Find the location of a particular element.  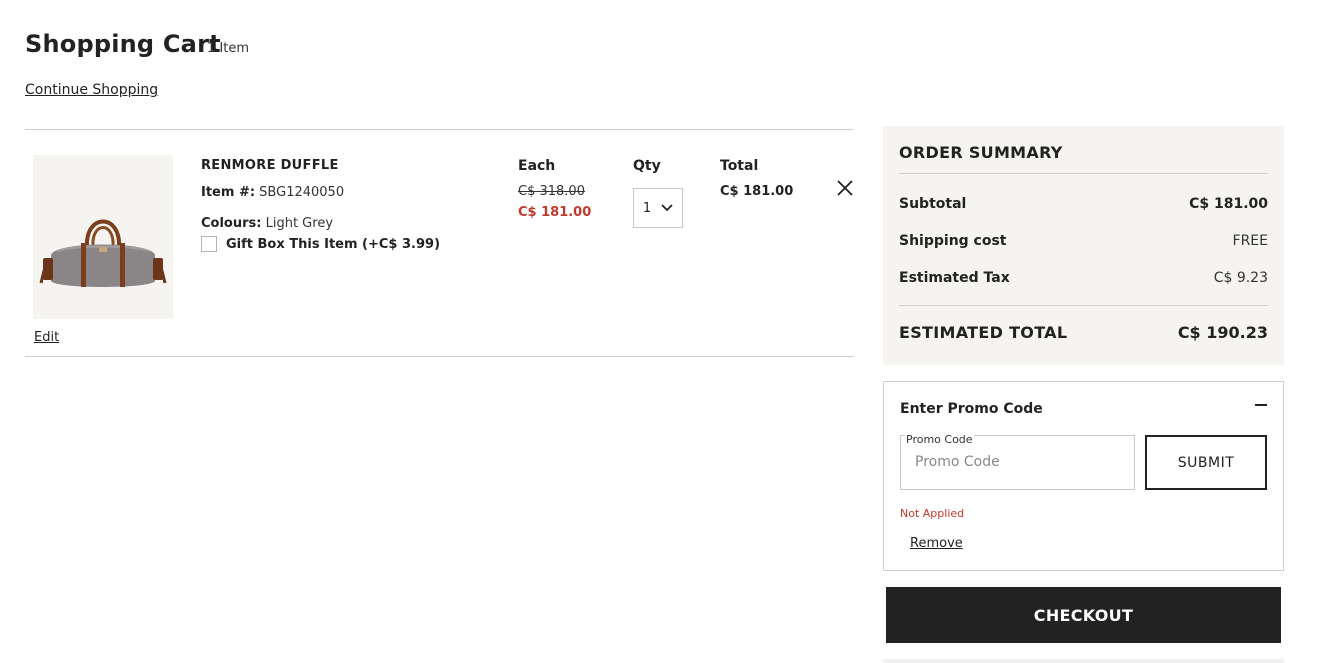

estimated-total-row: ESTIMATED TOTAL C$ 190.23 is located at coordinates (1083, 332).